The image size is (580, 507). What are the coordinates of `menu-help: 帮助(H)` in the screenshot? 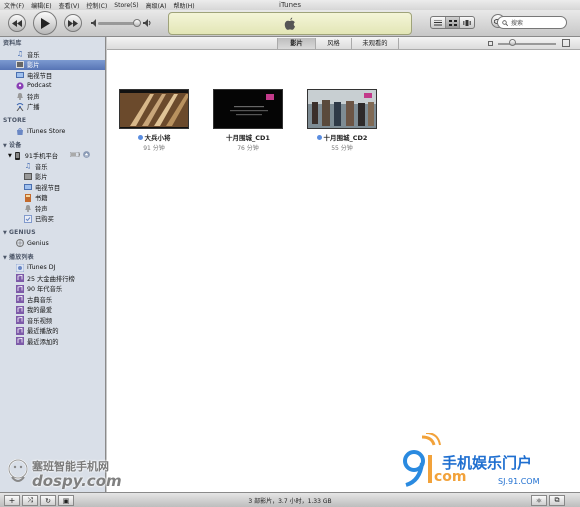 It's located at (183, 5).